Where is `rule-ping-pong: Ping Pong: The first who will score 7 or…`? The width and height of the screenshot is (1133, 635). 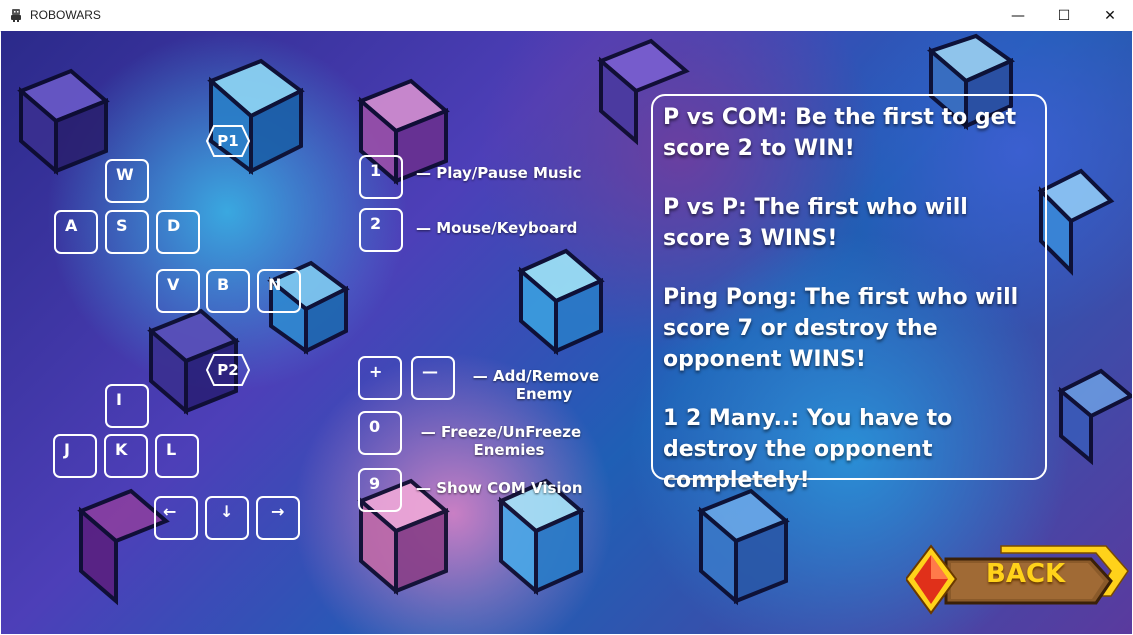 rule-ping-pong: Ping Pong: The first who will score 7 or… is located at coordinates (841, 328).